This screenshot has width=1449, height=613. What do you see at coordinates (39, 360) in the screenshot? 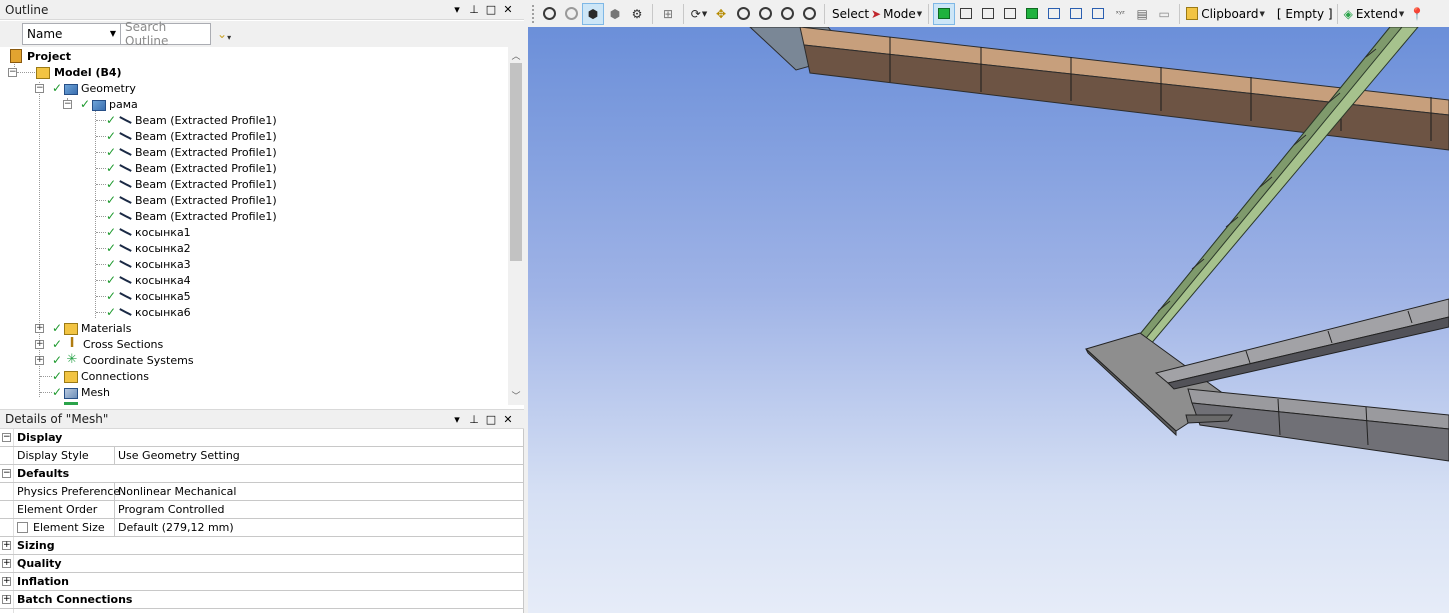
I see `expand-coordinate-systems-icon: +` at bounding box center [39, 360].